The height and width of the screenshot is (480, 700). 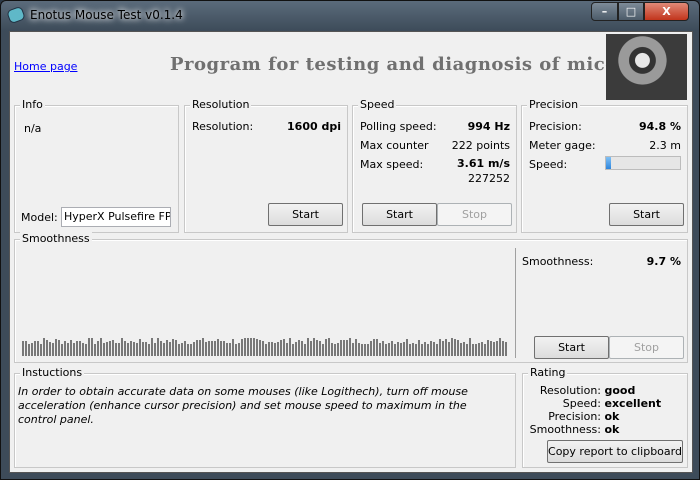 What do you see at coordinates (604, 11) in the screenshot?
I see `minimize-button: –` at bounding box center [604, 11].